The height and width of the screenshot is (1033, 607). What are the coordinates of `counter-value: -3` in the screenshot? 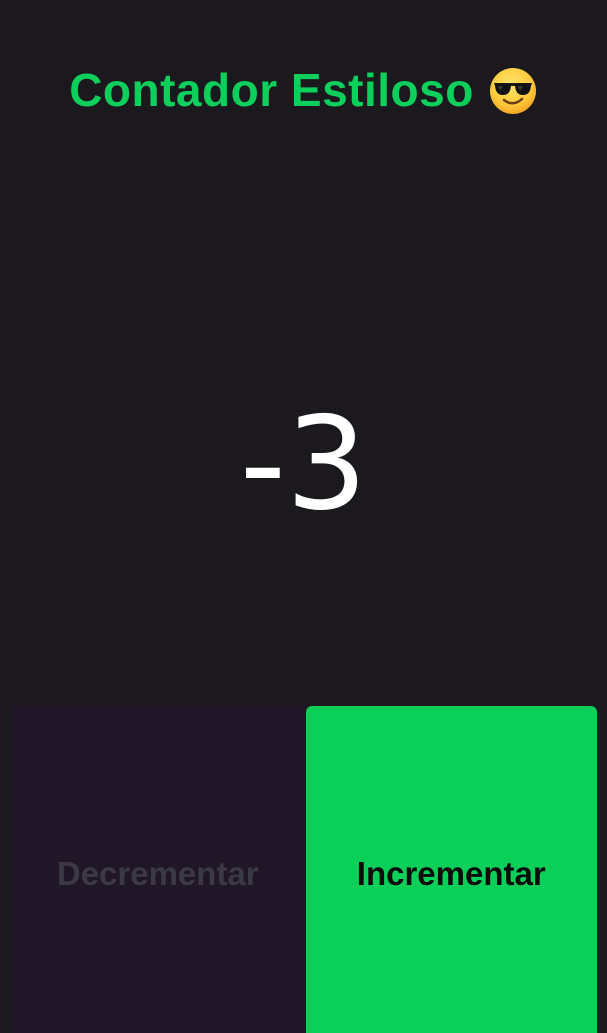 It's located at (303, 464).